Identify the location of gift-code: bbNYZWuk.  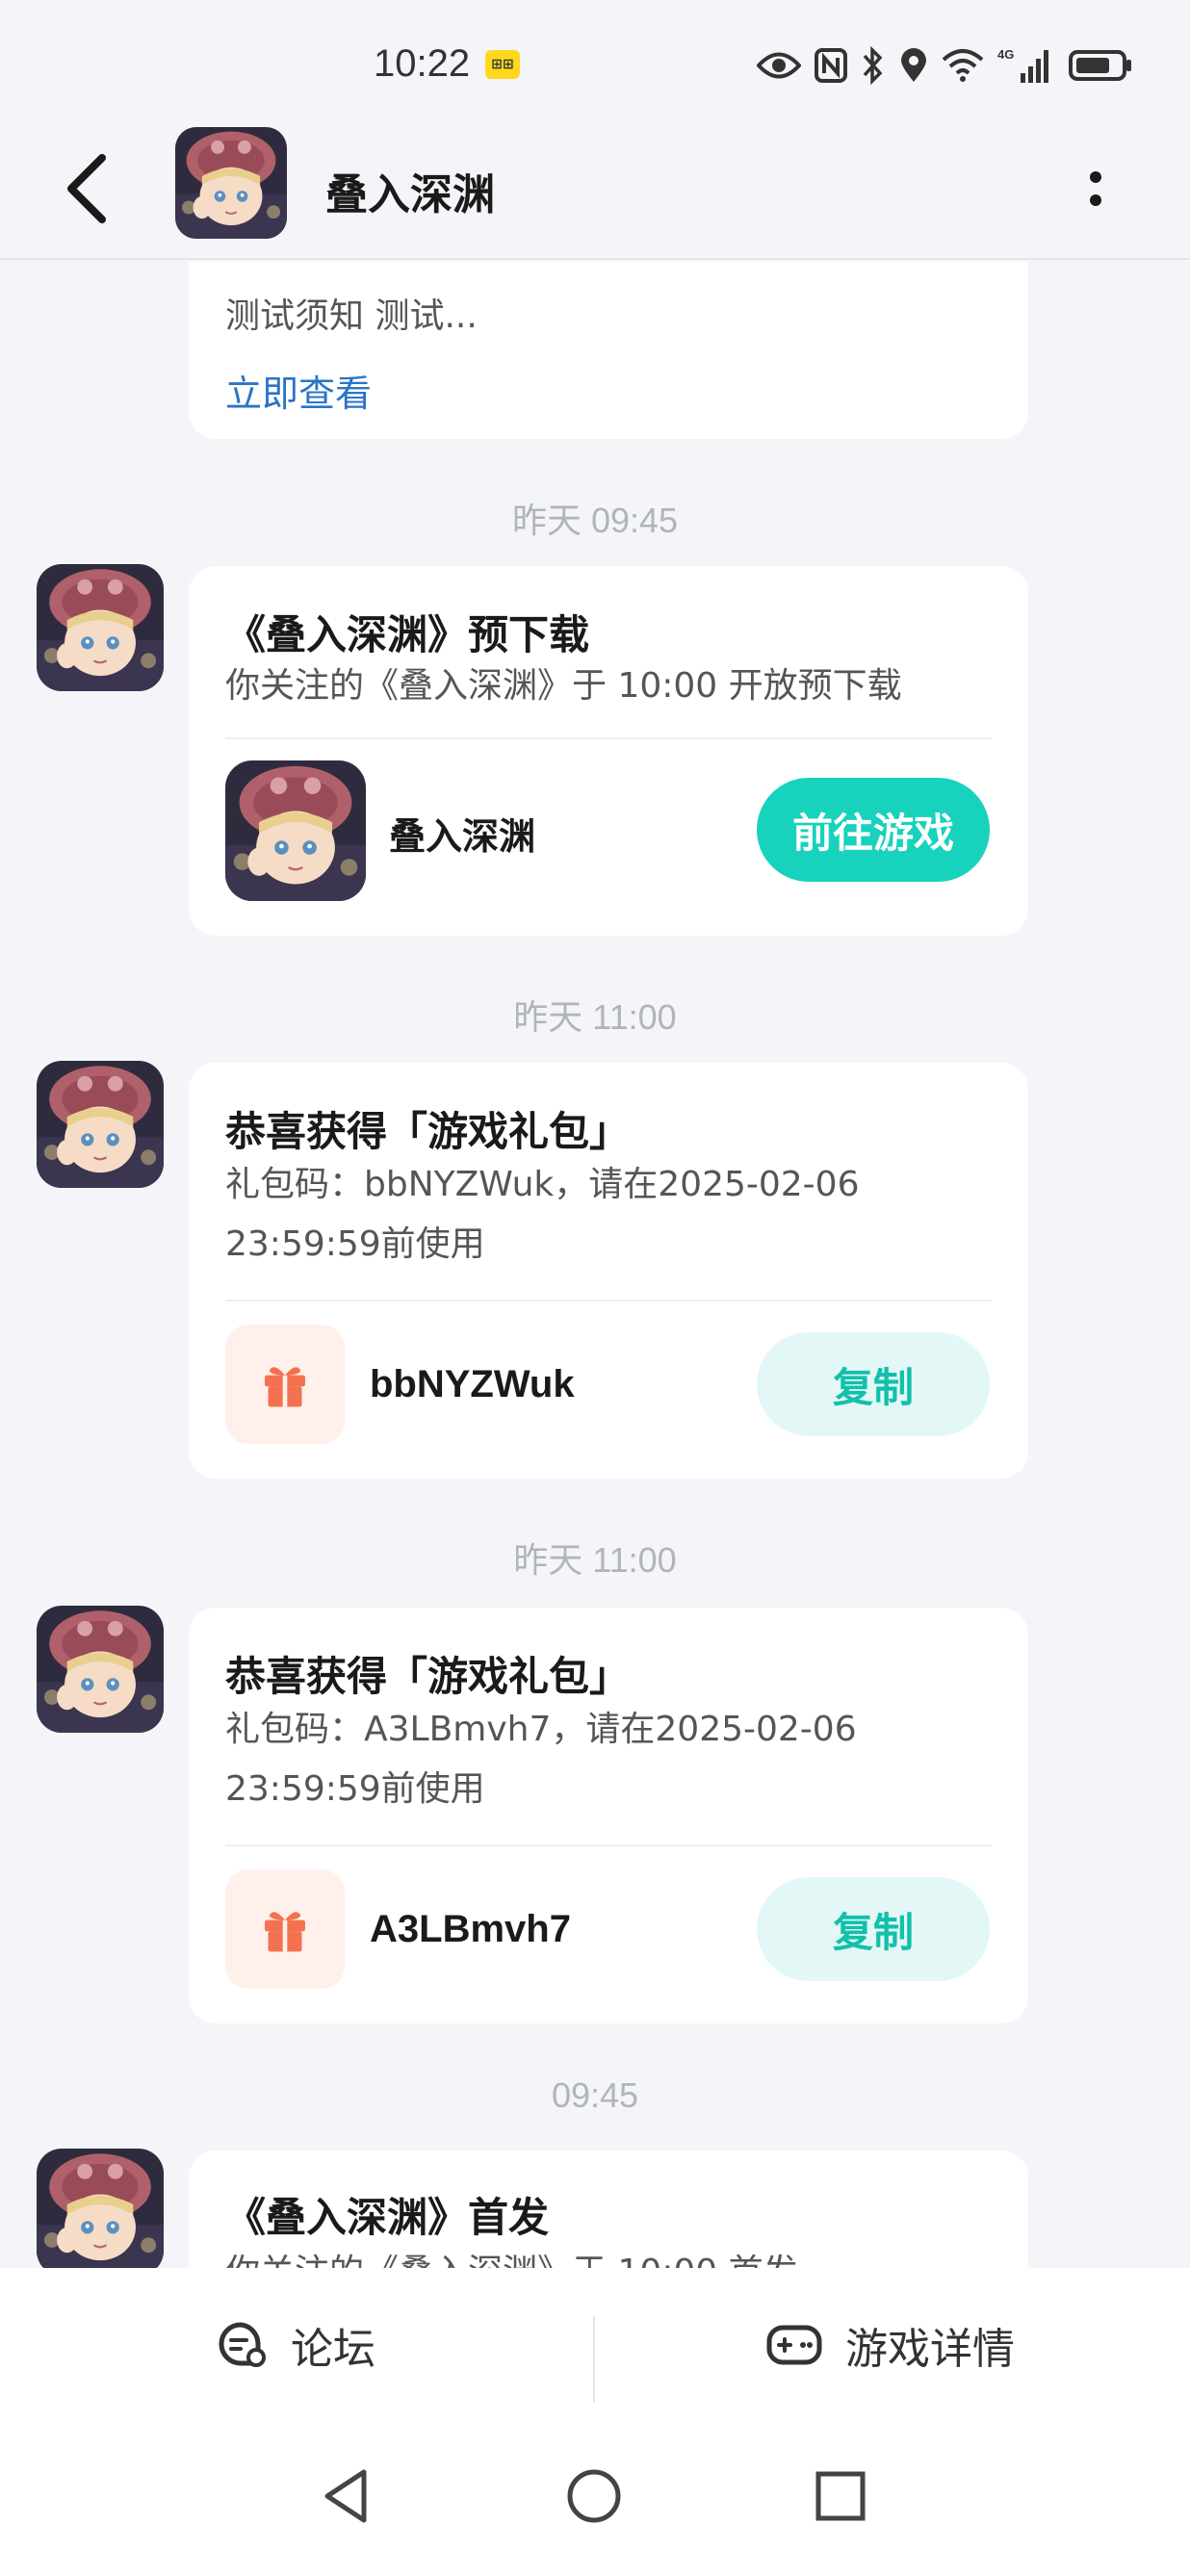
(473, 1384).